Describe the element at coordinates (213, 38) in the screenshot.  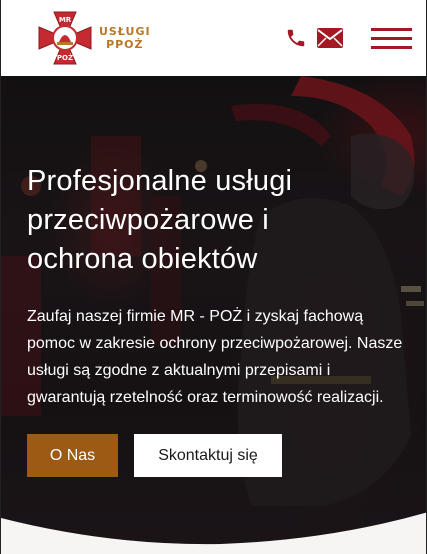
I see `site-header: MR POŻ USŁUGI PPOŻ` at that location.